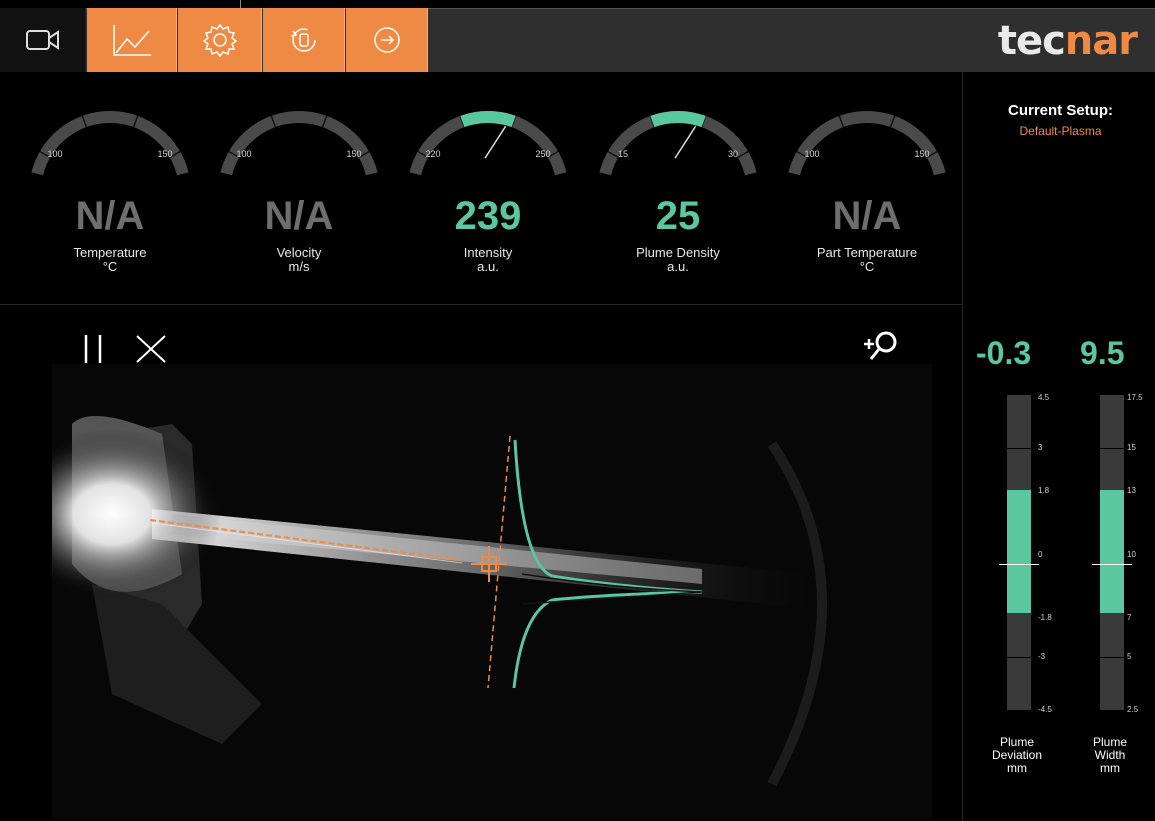 This screenshot has width=1155, height=821. I want to click on gauge-label: Velocity, so click(299, 252).